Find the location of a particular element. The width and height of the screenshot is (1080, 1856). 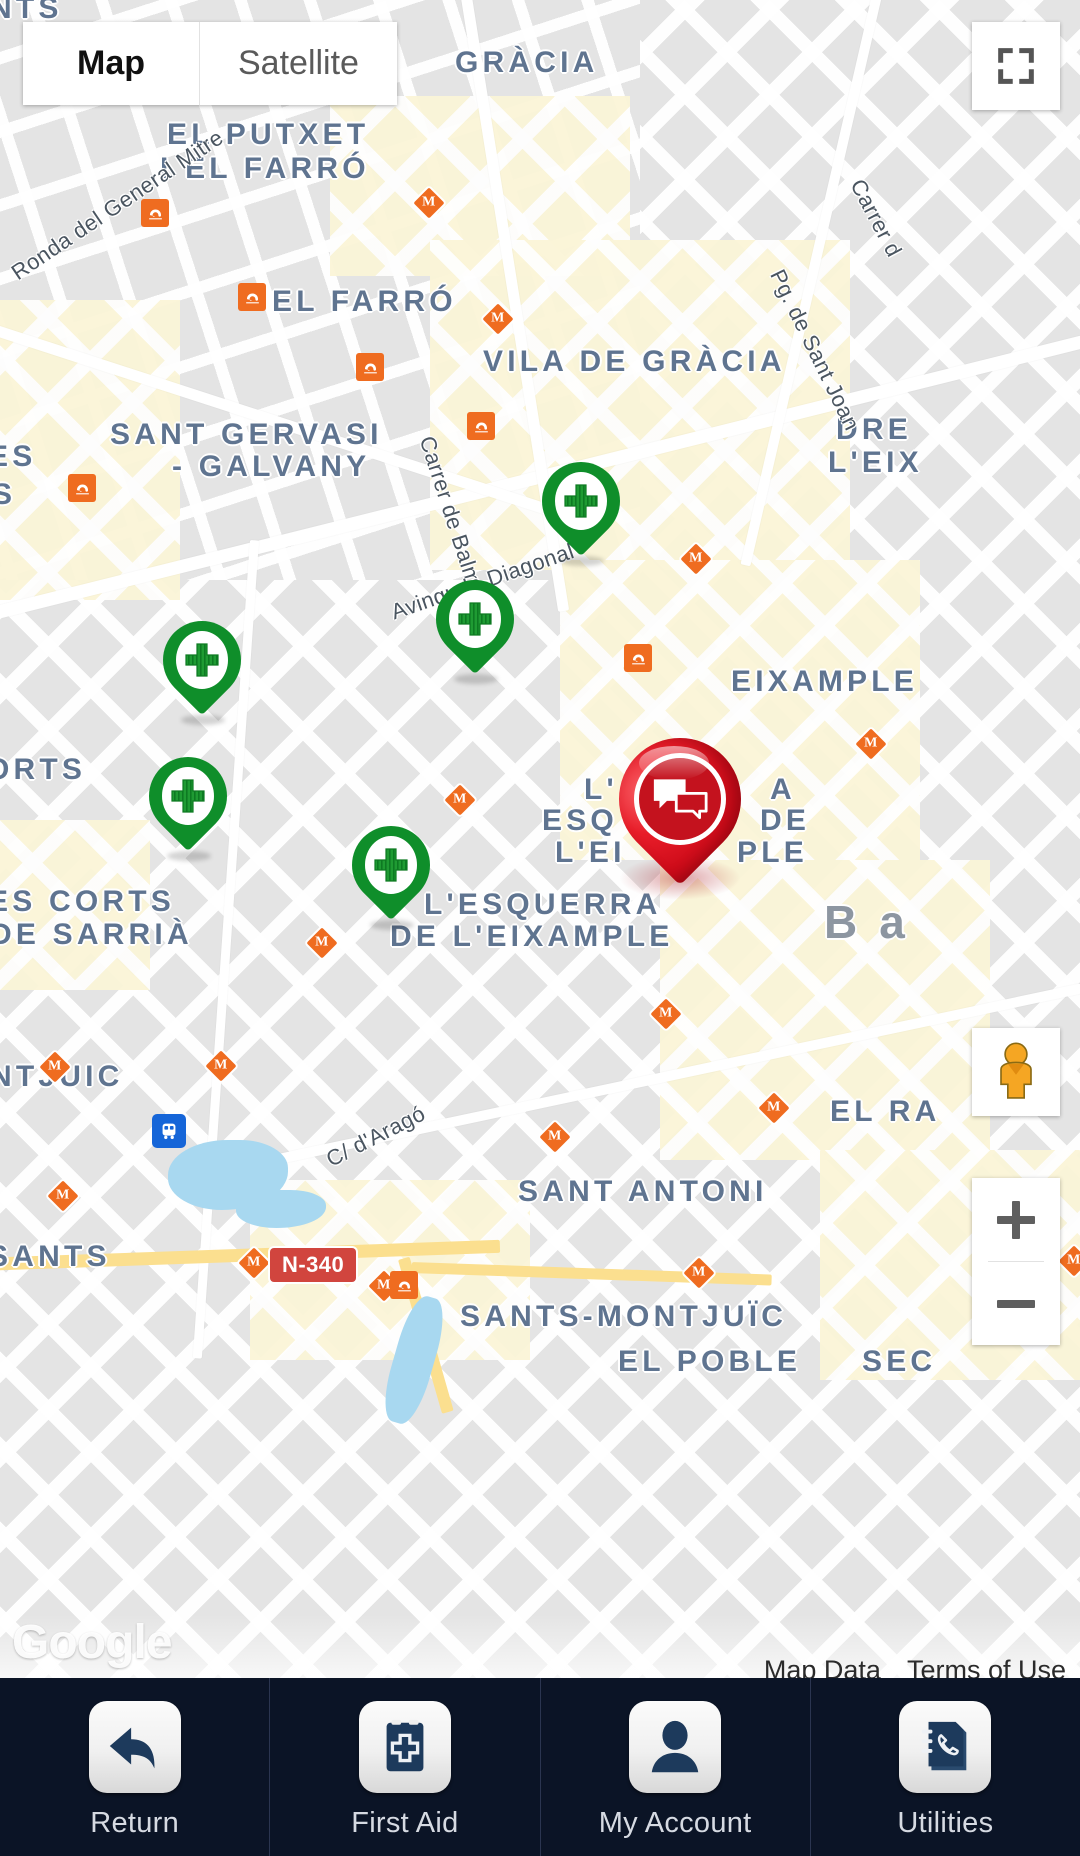

map-yellow-zone is located at coordinates (75, 905).